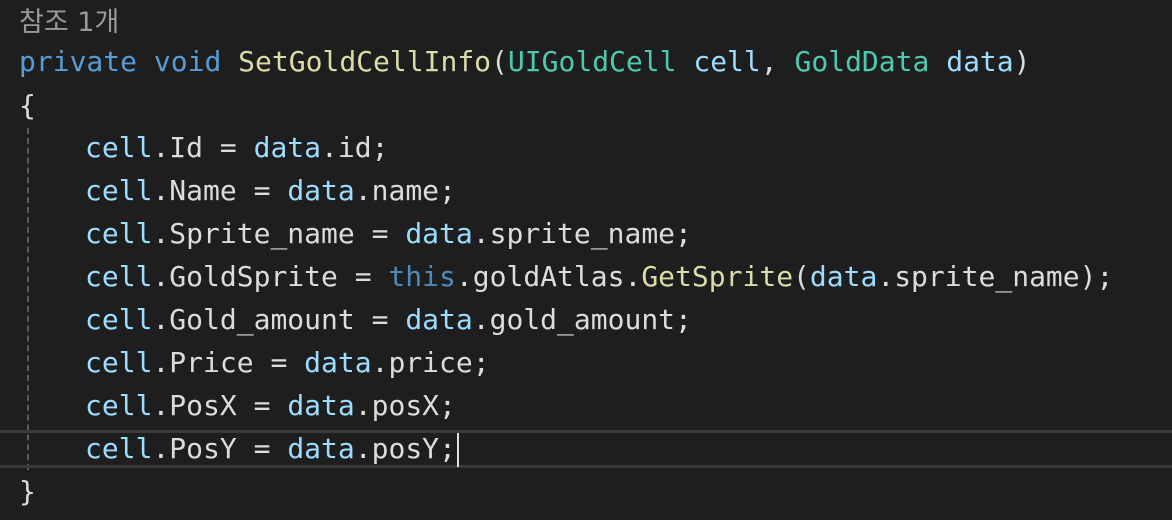  What do you see at coordinates (1022, 61) in the screenshot?
I see `close-paren: )` at bounding box center [1022, 61].